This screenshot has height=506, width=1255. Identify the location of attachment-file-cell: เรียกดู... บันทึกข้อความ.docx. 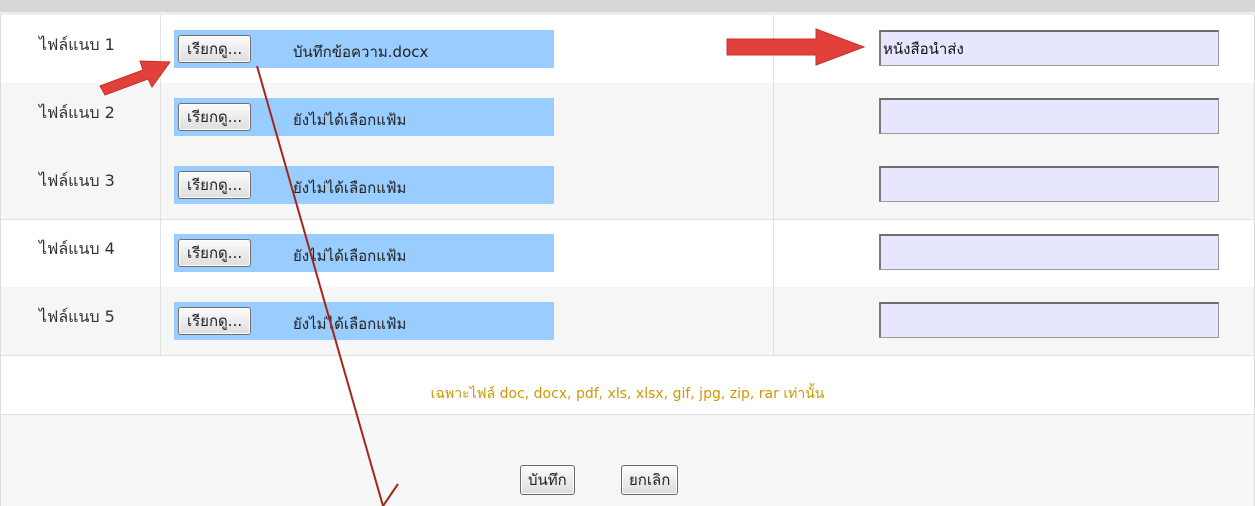
(467, 49).